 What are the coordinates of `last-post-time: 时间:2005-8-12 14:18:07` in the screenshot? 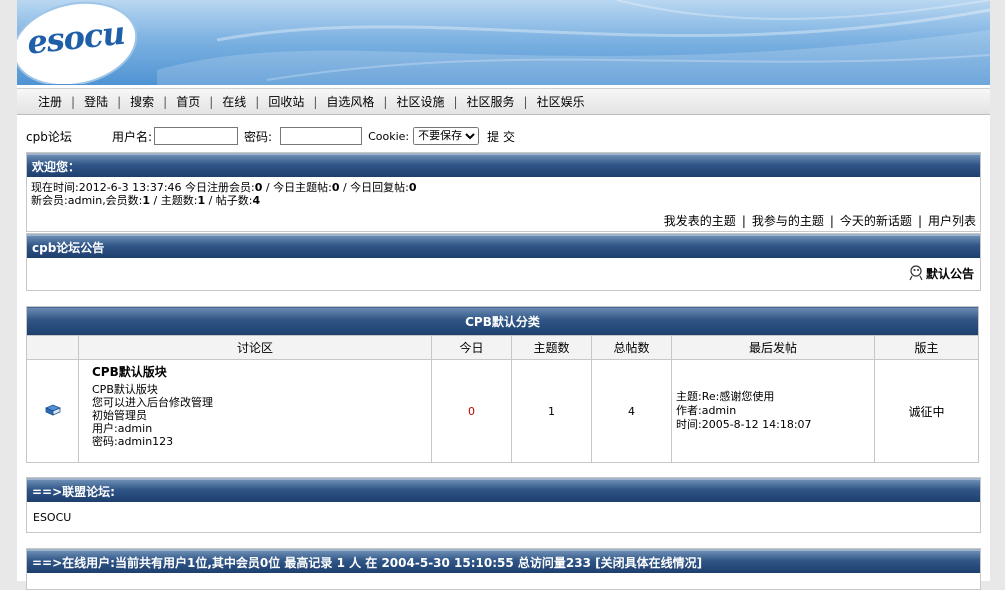 It's located at (744, 424).